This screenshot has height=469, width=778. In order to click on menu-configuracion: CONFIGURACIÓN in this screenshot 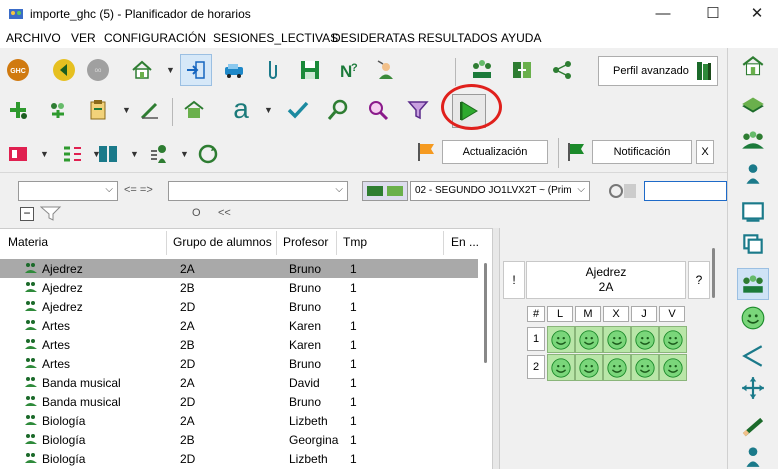, I will do `click(155, 38)`.